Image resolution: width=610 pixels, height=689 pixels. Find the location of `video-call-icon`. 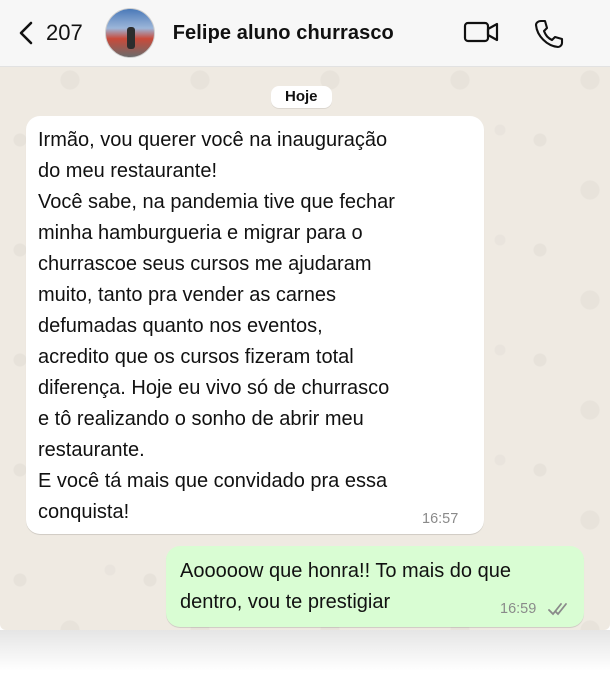

video-call-icon is located at coordinates (482, 32).